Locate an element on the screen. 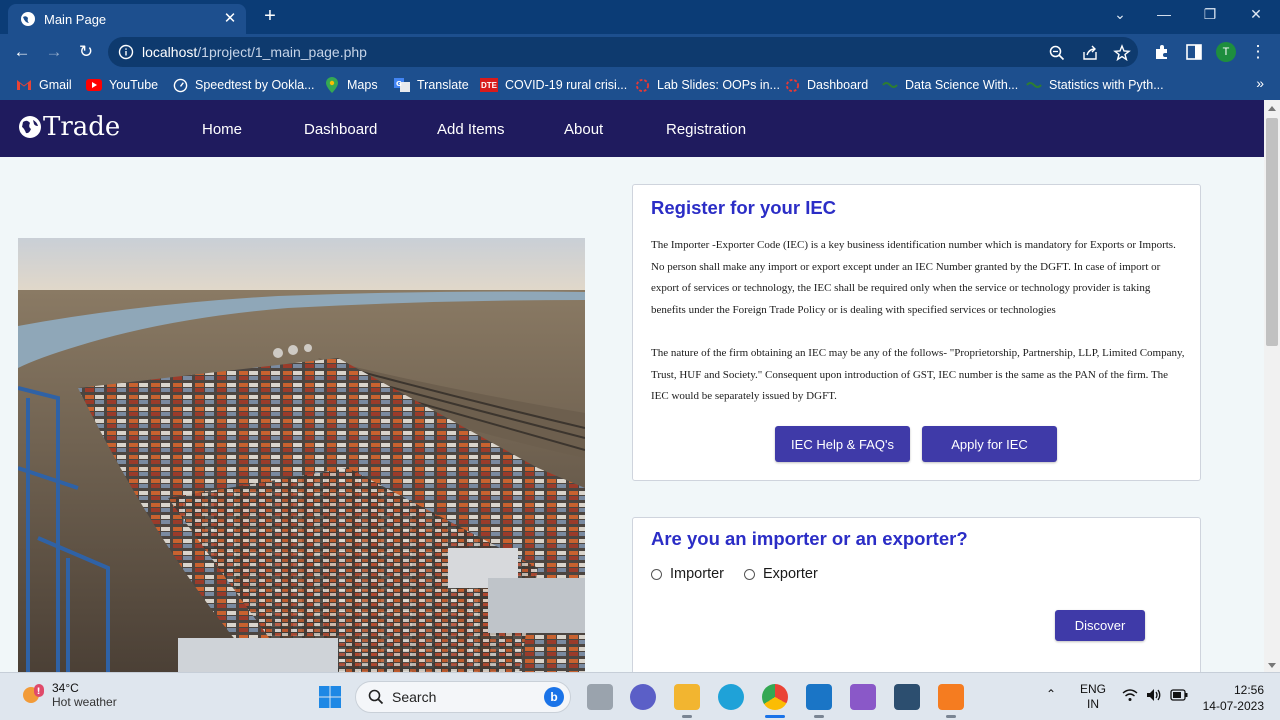  back-icon: ← is located at coordinates (22, 52).